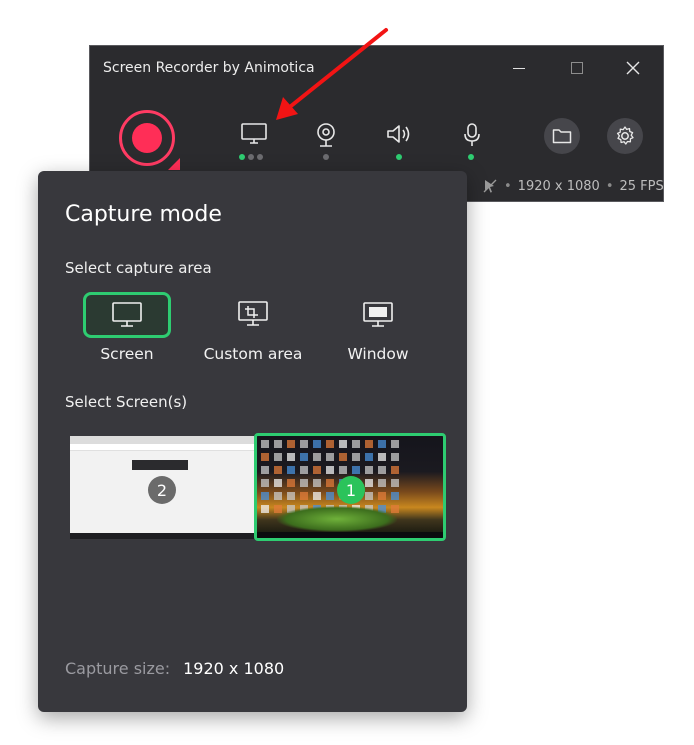 Image resolution: width=694 pixels, height=745 pixels. I want to click on select-screens-label: Select Screen(s), so click(126, 402).